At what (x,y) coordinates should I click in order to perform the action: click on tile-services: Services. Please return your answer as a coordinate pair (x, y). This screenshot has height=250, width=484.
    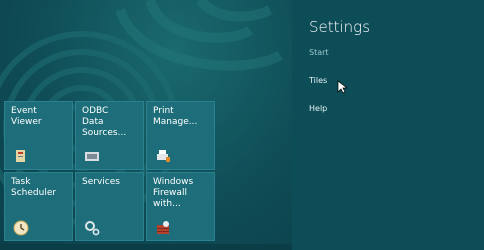
    Looking at the image, I should click on (109, 206).